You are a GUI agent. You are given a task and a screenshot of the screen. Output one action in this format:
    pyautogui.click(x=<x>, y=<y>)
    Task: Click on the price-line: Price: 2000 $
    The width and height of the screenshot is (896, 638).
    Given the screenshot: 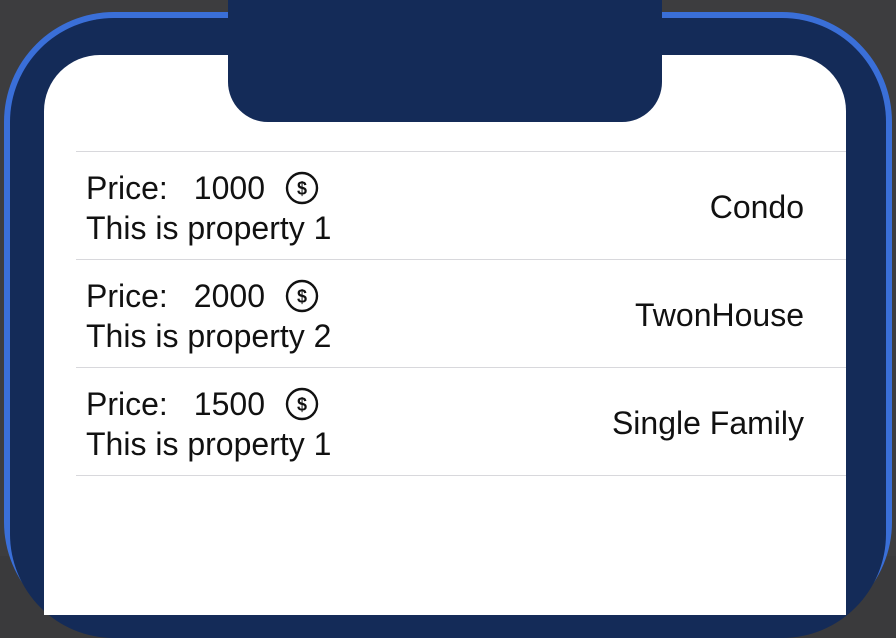 What is the action you would take?
    pyautogui.click(x=202, y=296)
    